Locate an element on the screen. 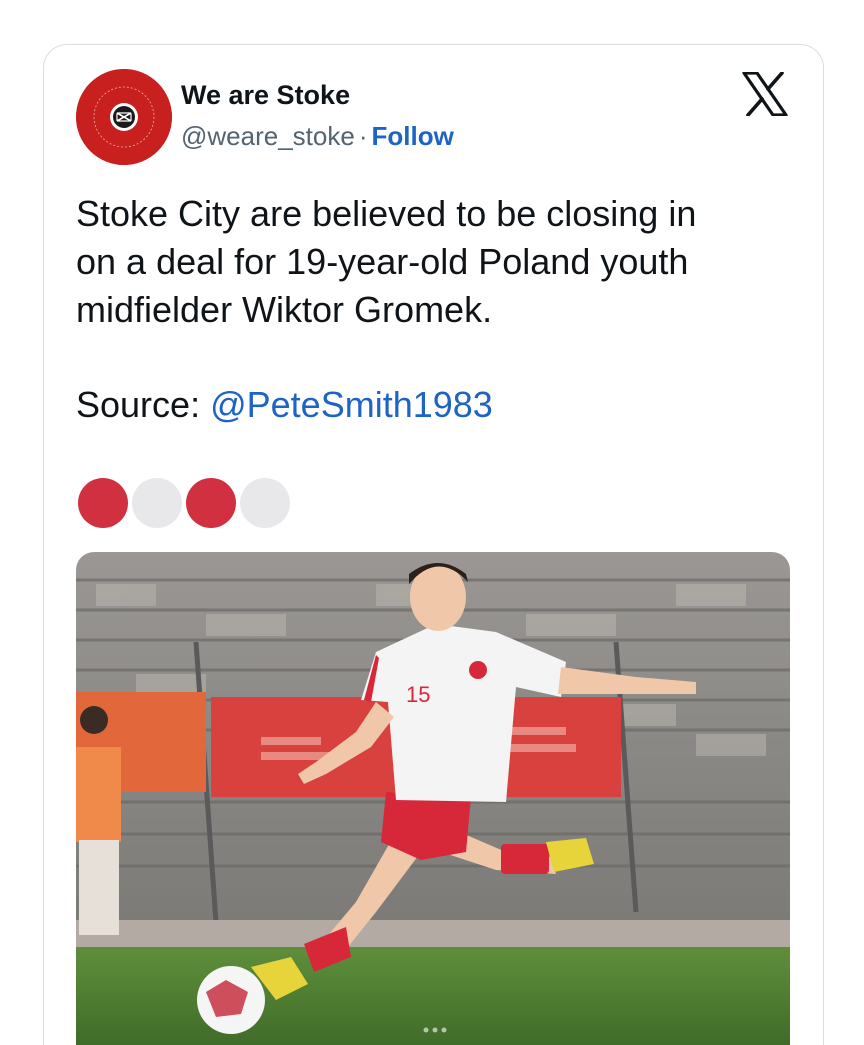  tweet-body-line: Stoke City are believed to be closing in is located at coordinates (386, 213).